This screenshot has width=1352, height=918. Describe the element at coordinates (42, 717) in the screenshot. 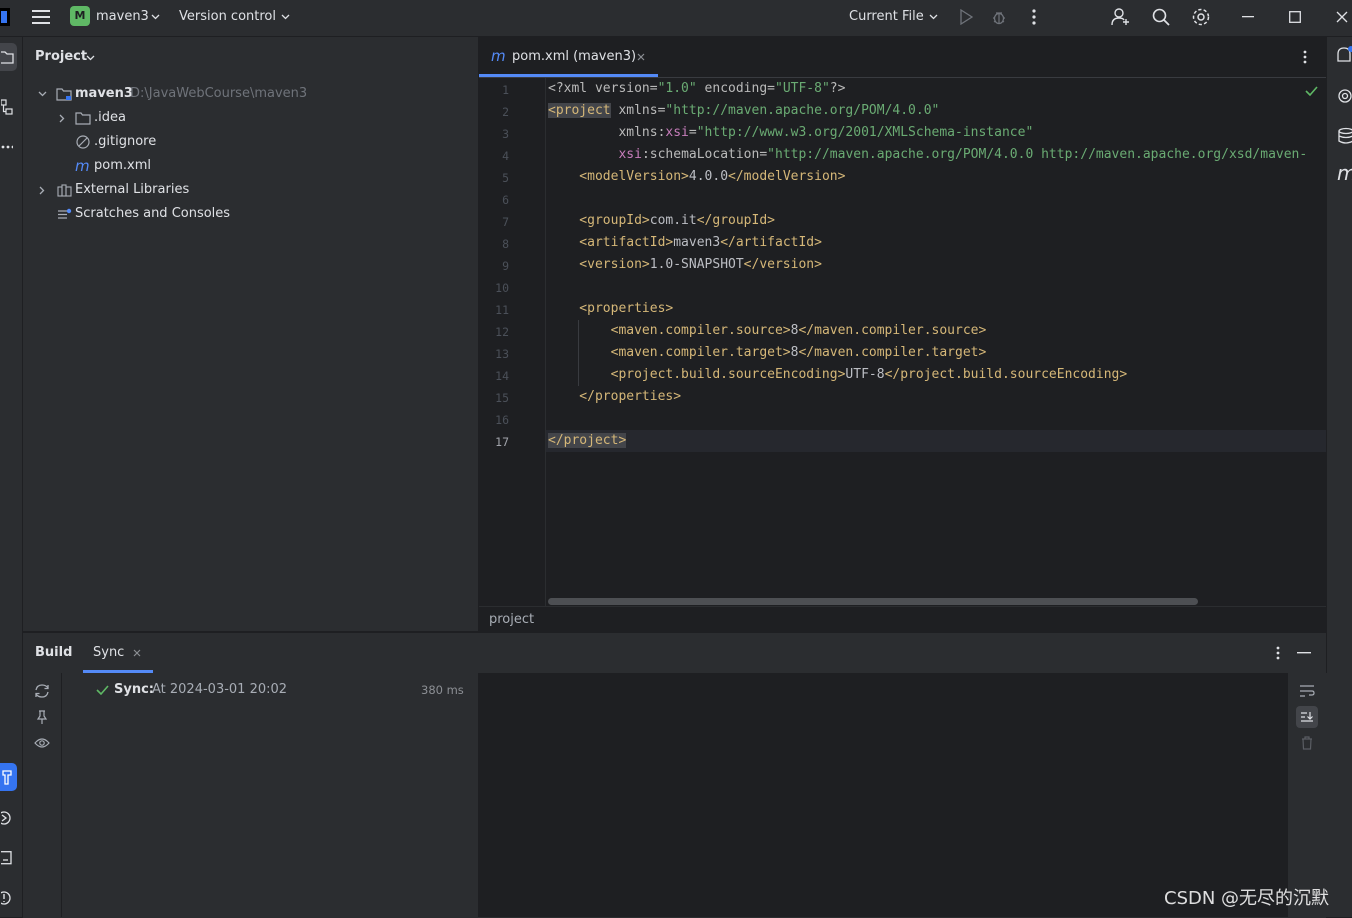

I see `pin-icon` at that location.